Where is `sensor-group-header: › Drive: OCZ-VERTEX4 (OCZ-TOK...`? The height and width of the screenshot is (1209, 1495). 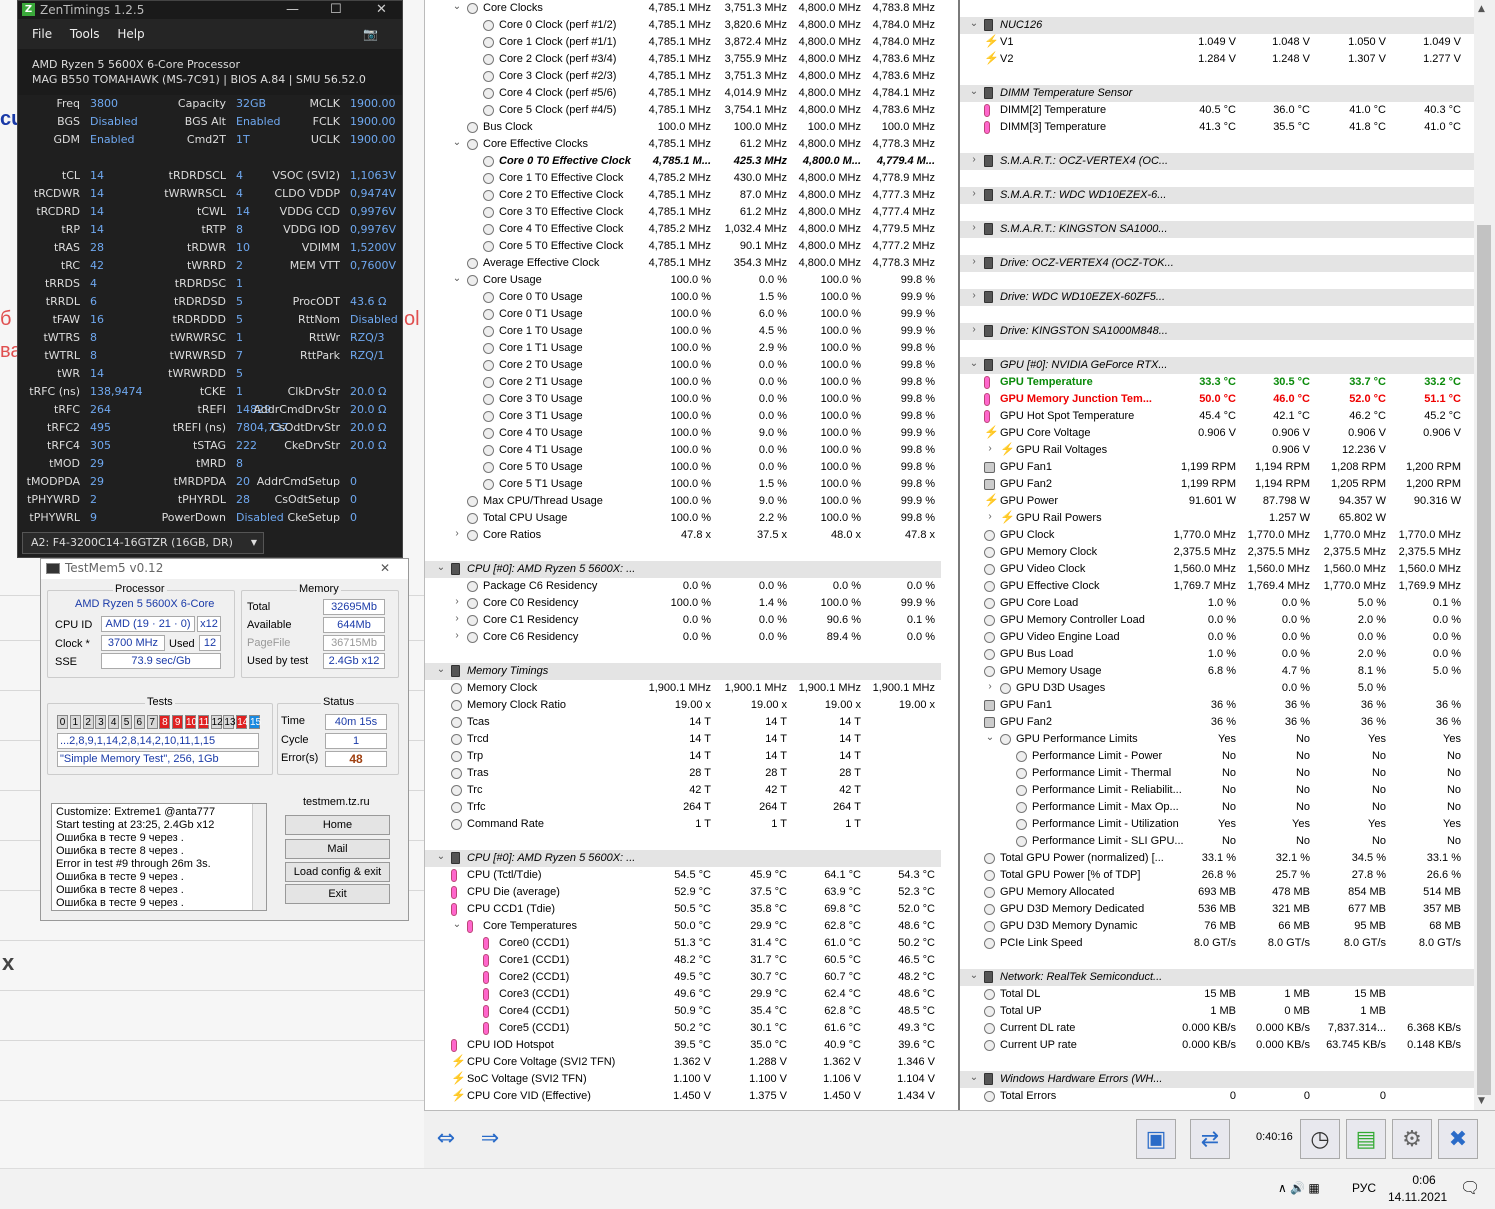 sensor-group-header: › Drive: OCZ-VERTEX4 (OCZ-TOK... is located at coordinates (1217, 263).